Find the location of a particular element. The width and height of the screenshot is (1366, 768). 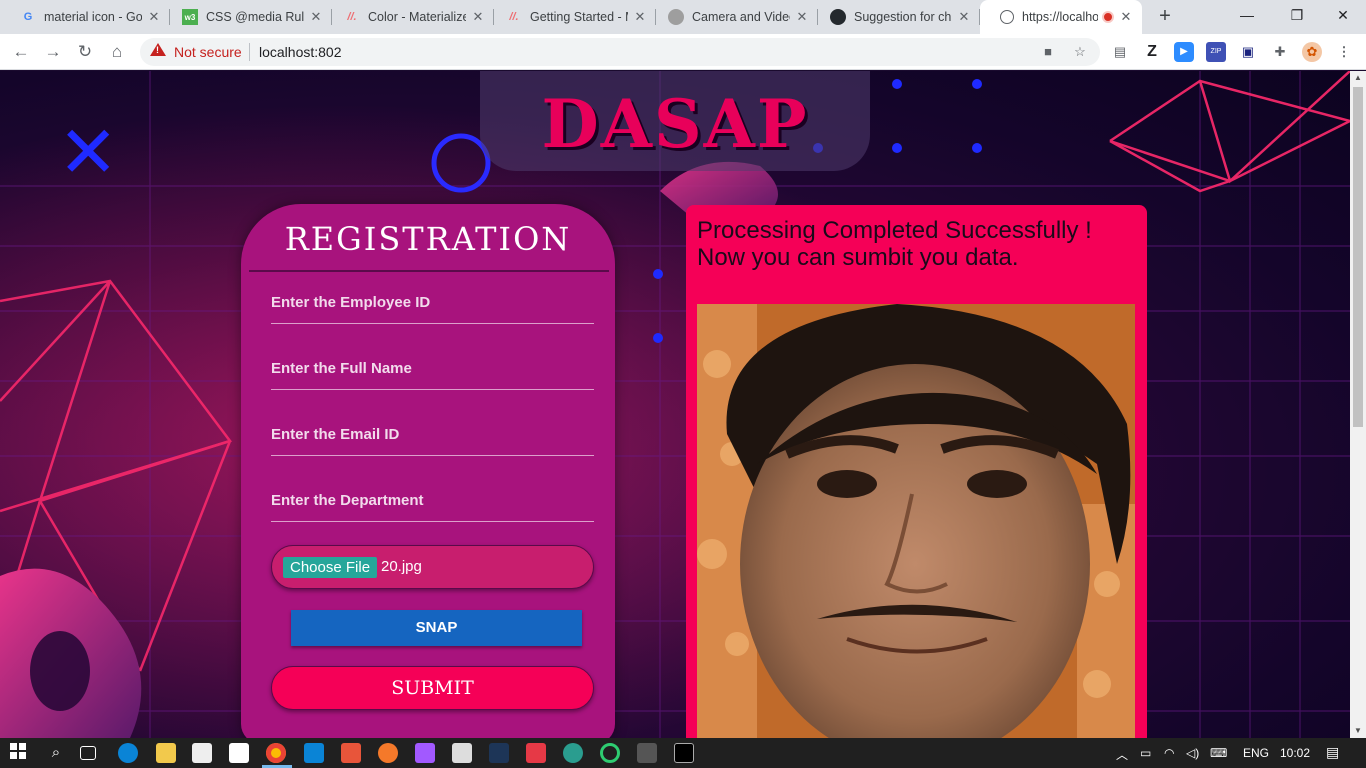

new-tab-button: + is located at coordinates (1165, 16).